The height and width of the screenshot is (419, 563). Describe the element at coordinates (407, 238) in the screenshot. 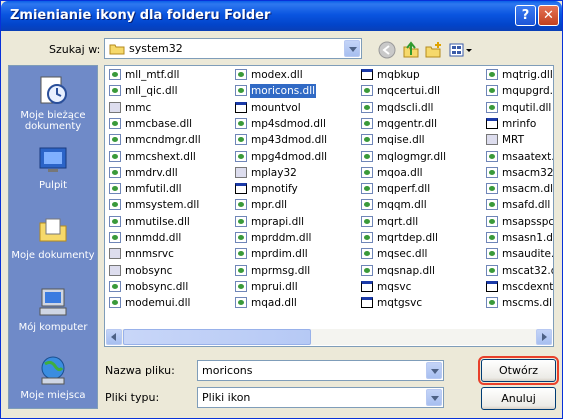

I see `file-name: mqrtdep.dll` at that location.